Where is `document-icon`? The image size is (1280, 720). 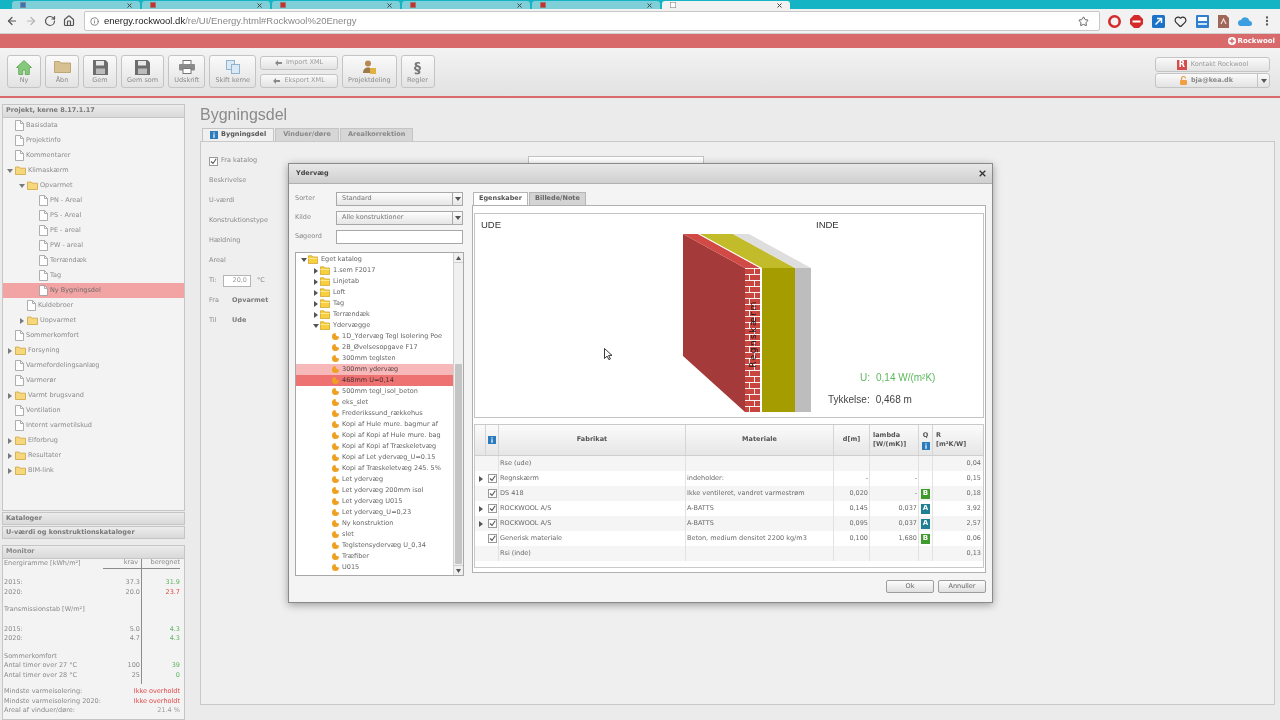
document-icon is located at coordinates (1223, 21).